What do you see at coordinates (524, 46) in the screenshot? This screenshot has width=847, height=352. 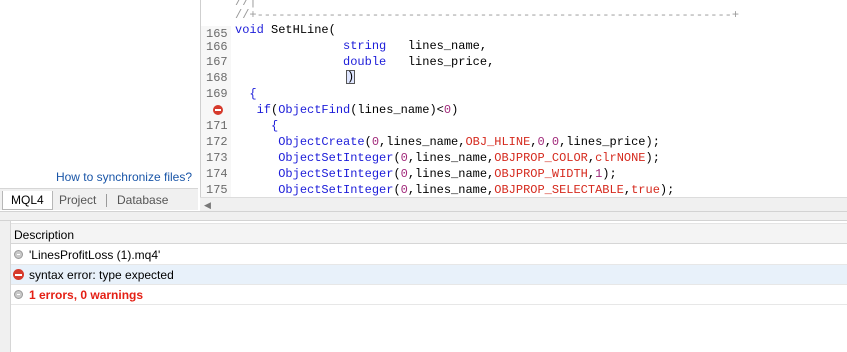 I see `code-line: 167 void SetHLine(` at bounding box center [524, 46].